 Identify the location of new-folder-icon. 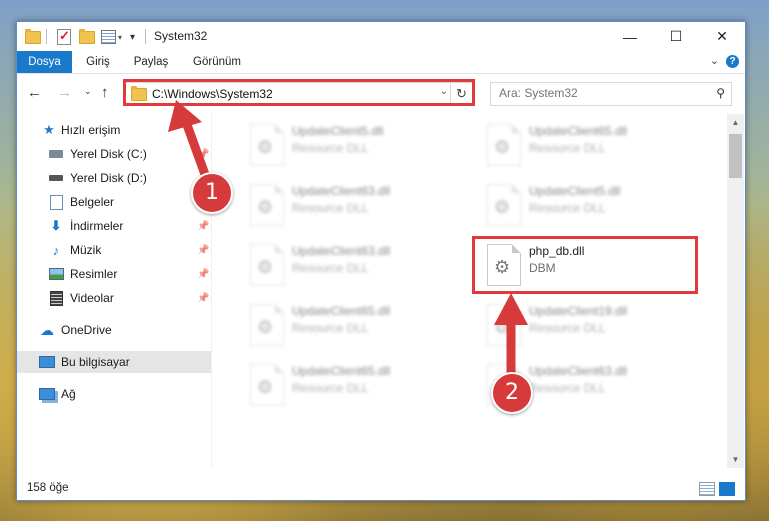
(87, 37).